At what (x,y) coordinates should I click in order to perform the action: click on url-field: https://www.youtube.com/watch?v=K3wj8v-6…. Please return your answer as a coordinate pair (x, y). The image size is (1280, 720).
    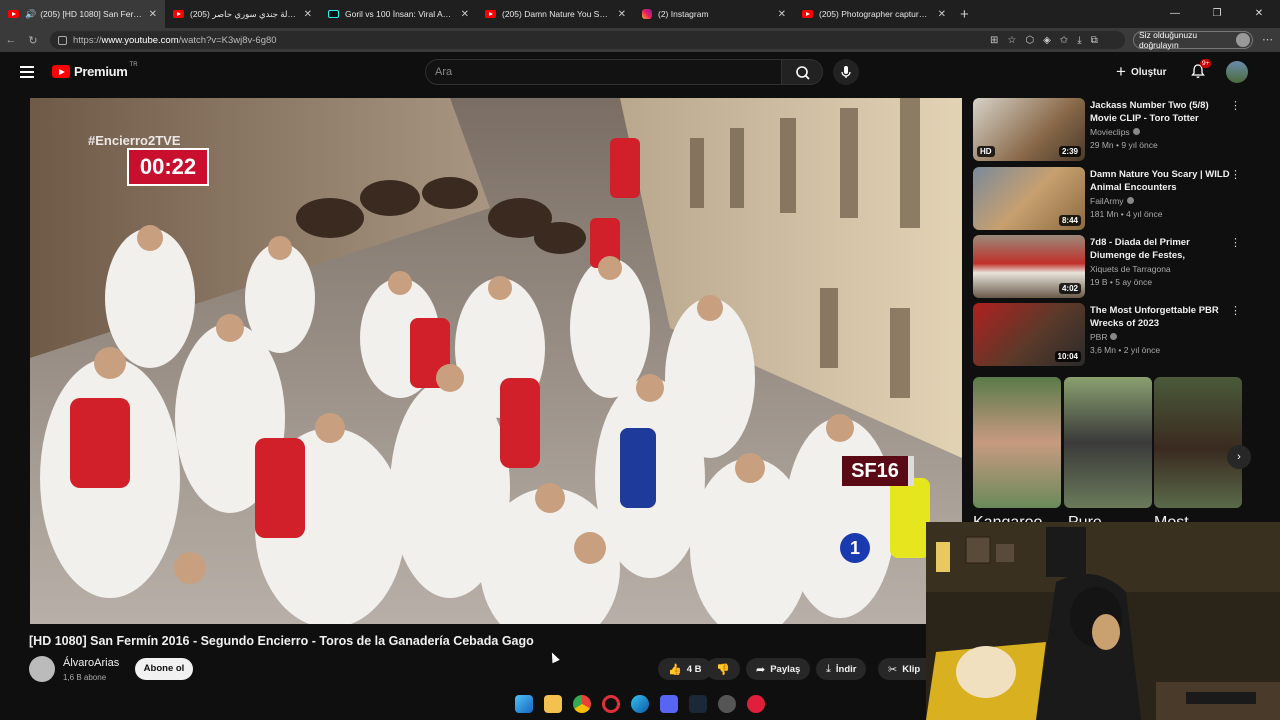
    Looking at the image, I should click on (587, 40).